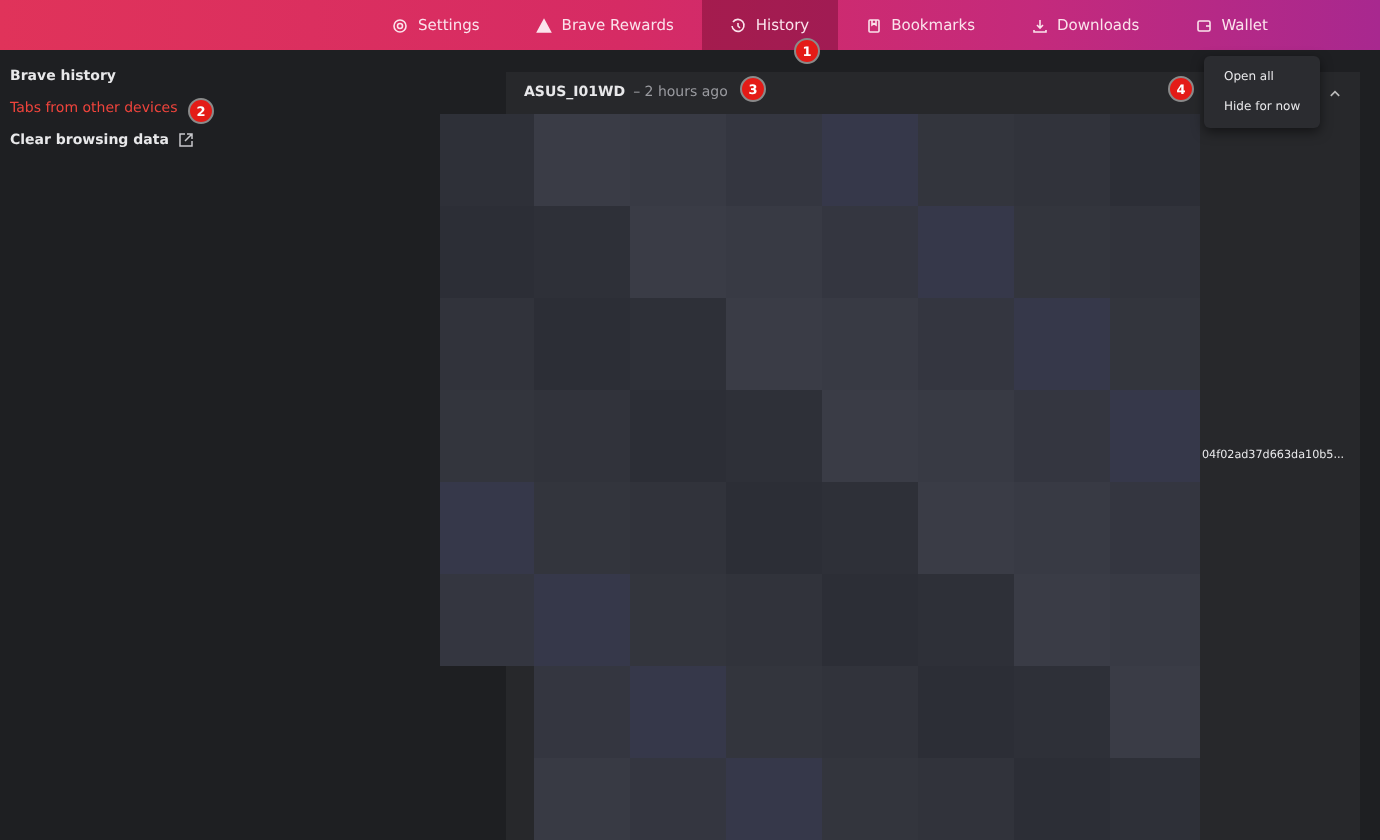  Describe the element at coordinates (1203, 25) in the screenshot. I see `wallet-icon` at that location.